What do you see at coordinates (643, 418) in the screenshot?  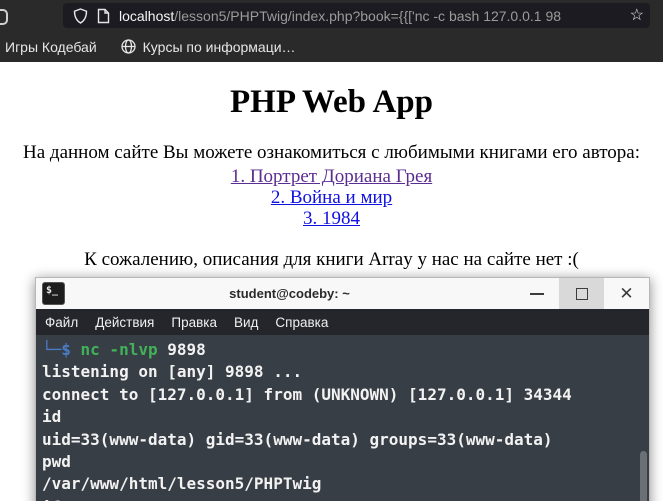 I see `terminal-scrollbar` at bounding box center [643, 418].